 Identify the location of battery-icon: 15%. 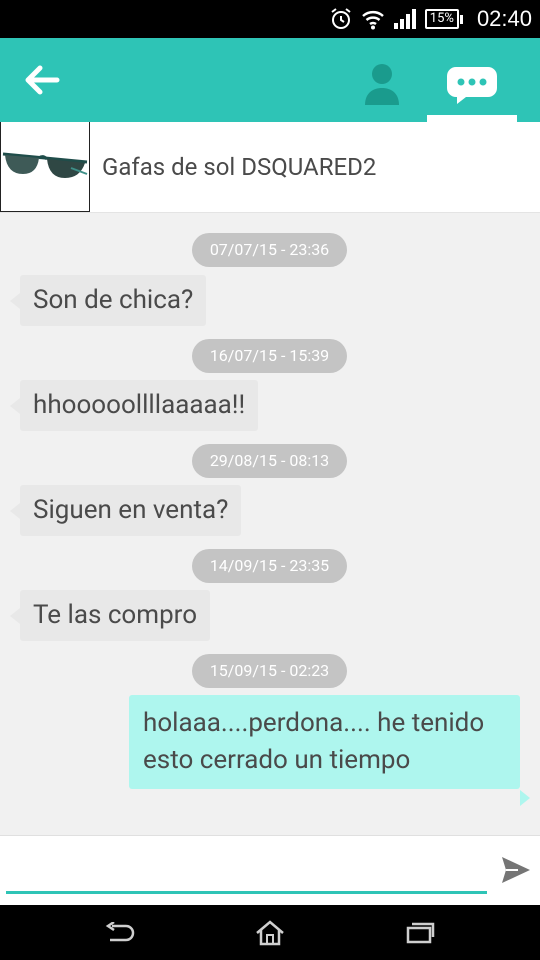
(443, 19).